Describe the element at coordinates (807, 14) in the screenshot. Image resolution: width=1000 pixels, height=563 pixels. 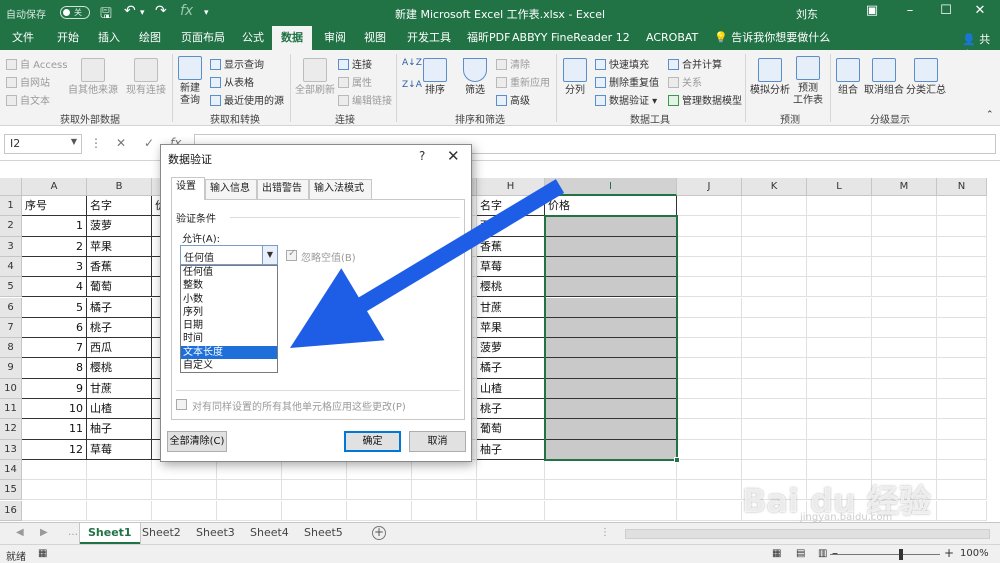
I see `user-name: 刘东` at that location.